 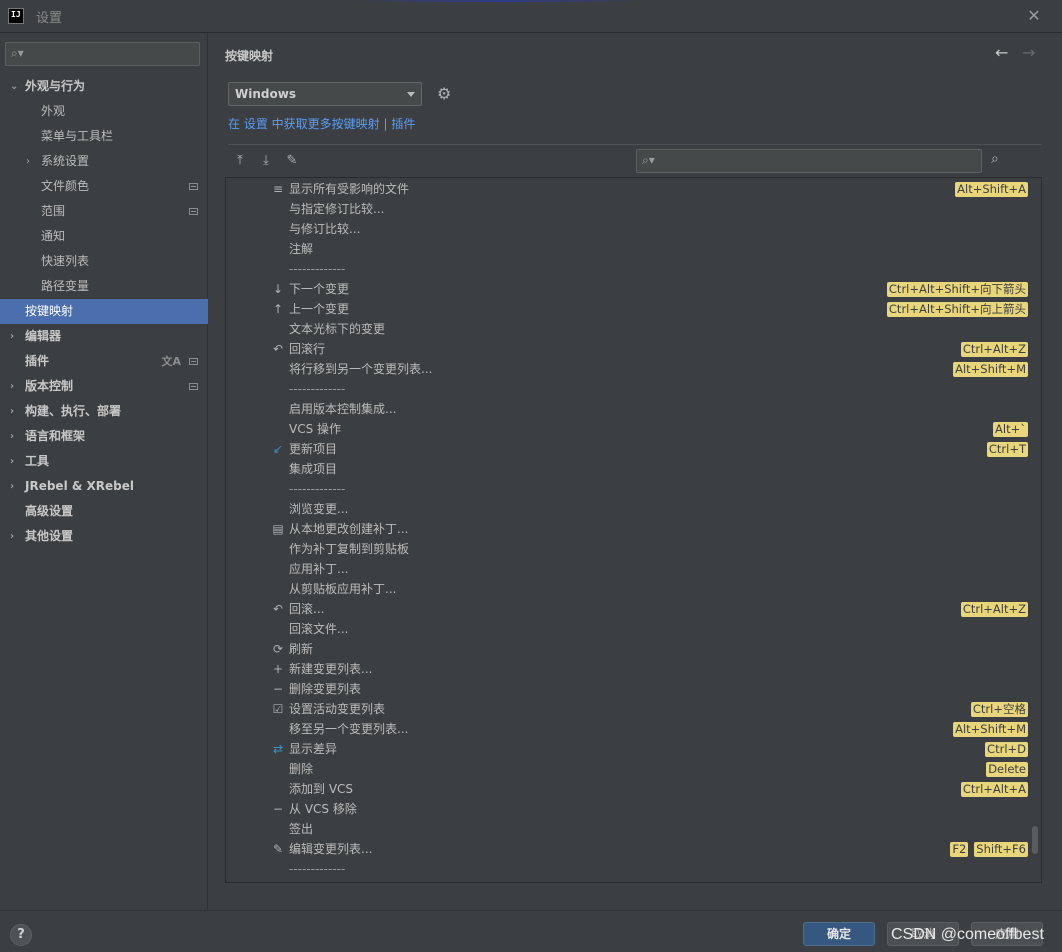 I want to click on keymap-action-row: 删除 Delete, so click(x=633, y=769).